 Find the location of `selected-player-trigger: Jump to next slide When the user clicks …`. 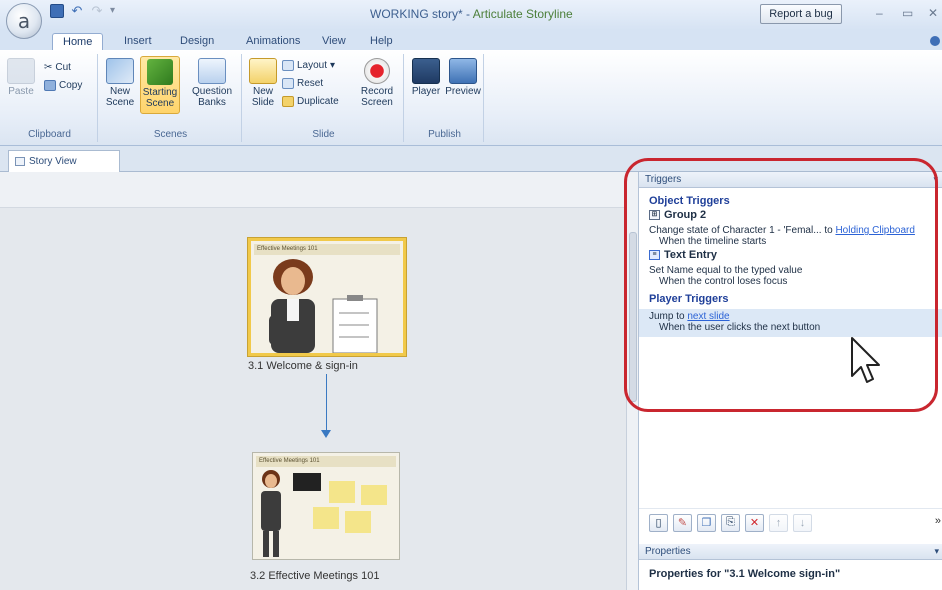

selected-player-trigger: Jump to next slide When the user clicks … is located at coordinates (790, 323).